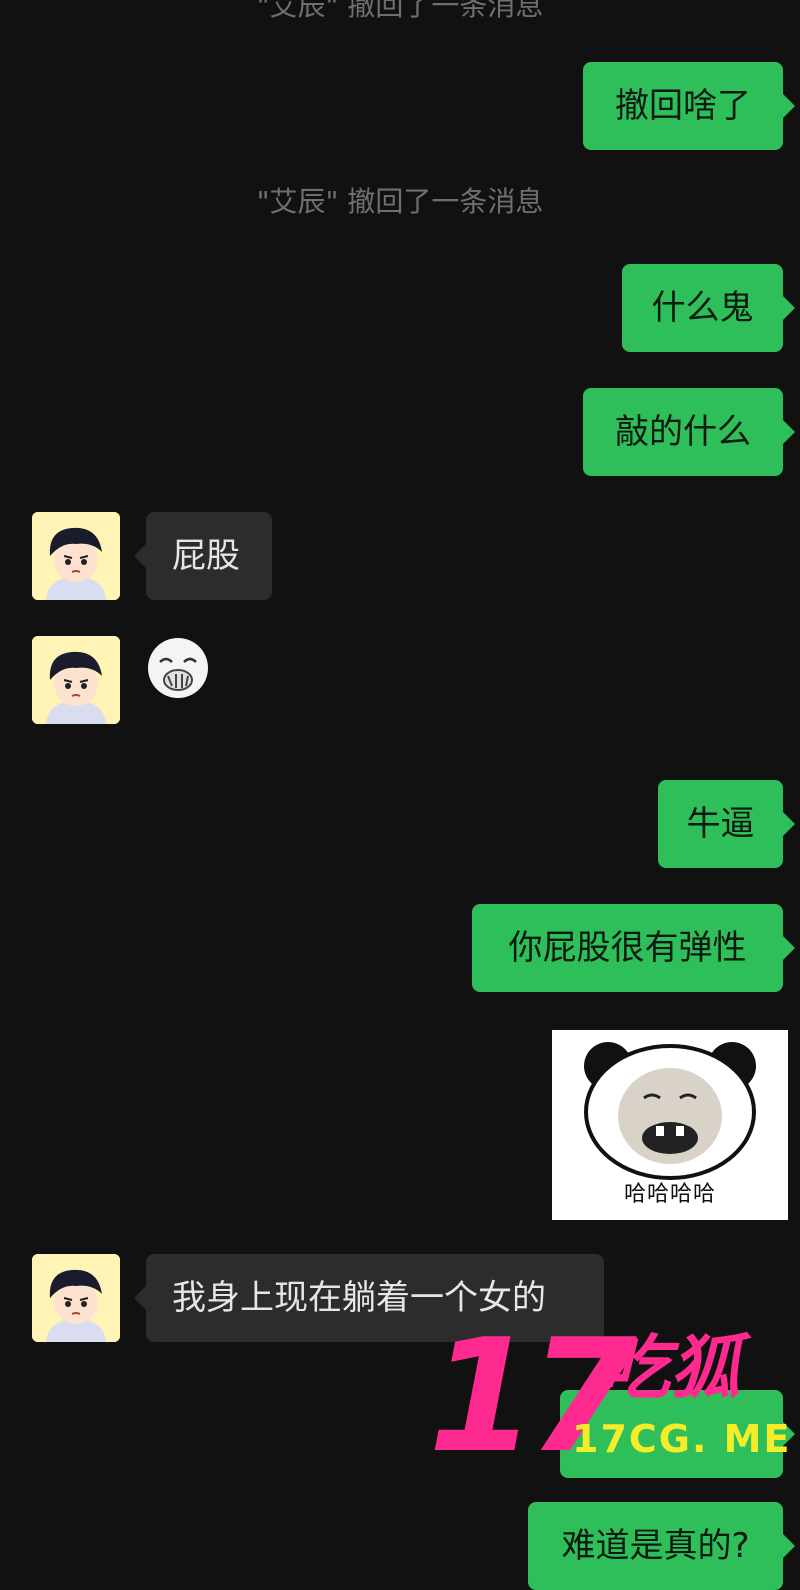 Image resolution: width=800 pixels, height=1590 pixels. I want to click on meme-sticker-panda: 哈哈哈哈, so click(670, 1125).